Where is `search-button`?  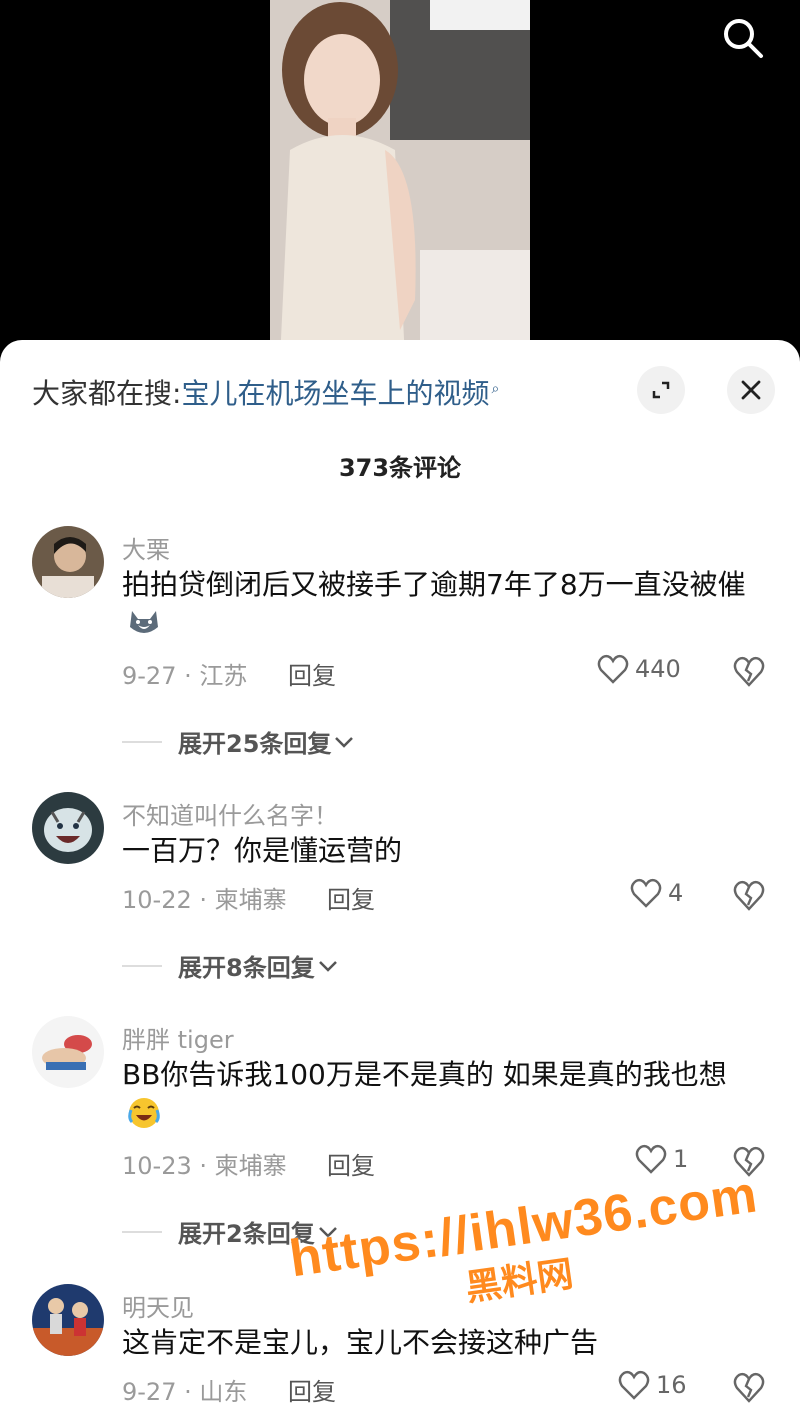
search-button is located at coordinates (743, 38).